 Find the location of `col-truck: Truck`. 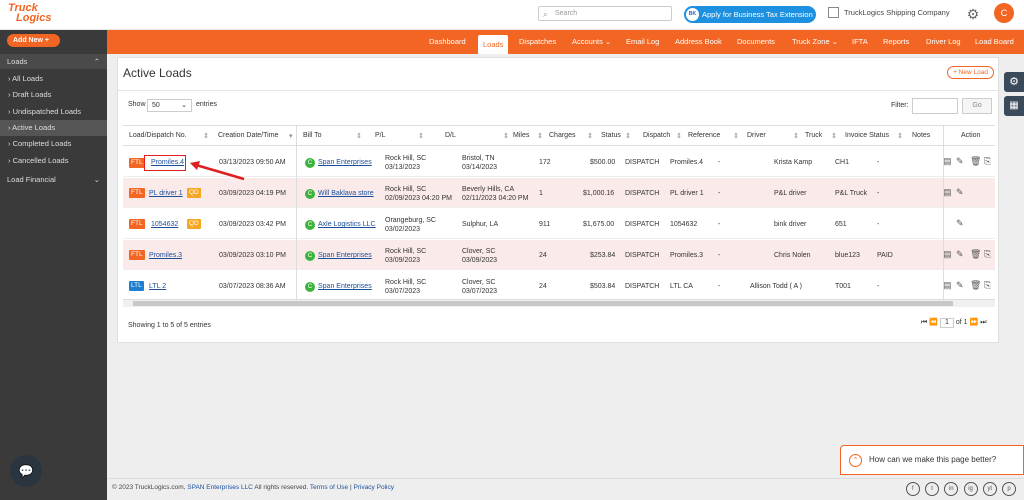

col-truck: Truck is located at coordinates (813, 135).